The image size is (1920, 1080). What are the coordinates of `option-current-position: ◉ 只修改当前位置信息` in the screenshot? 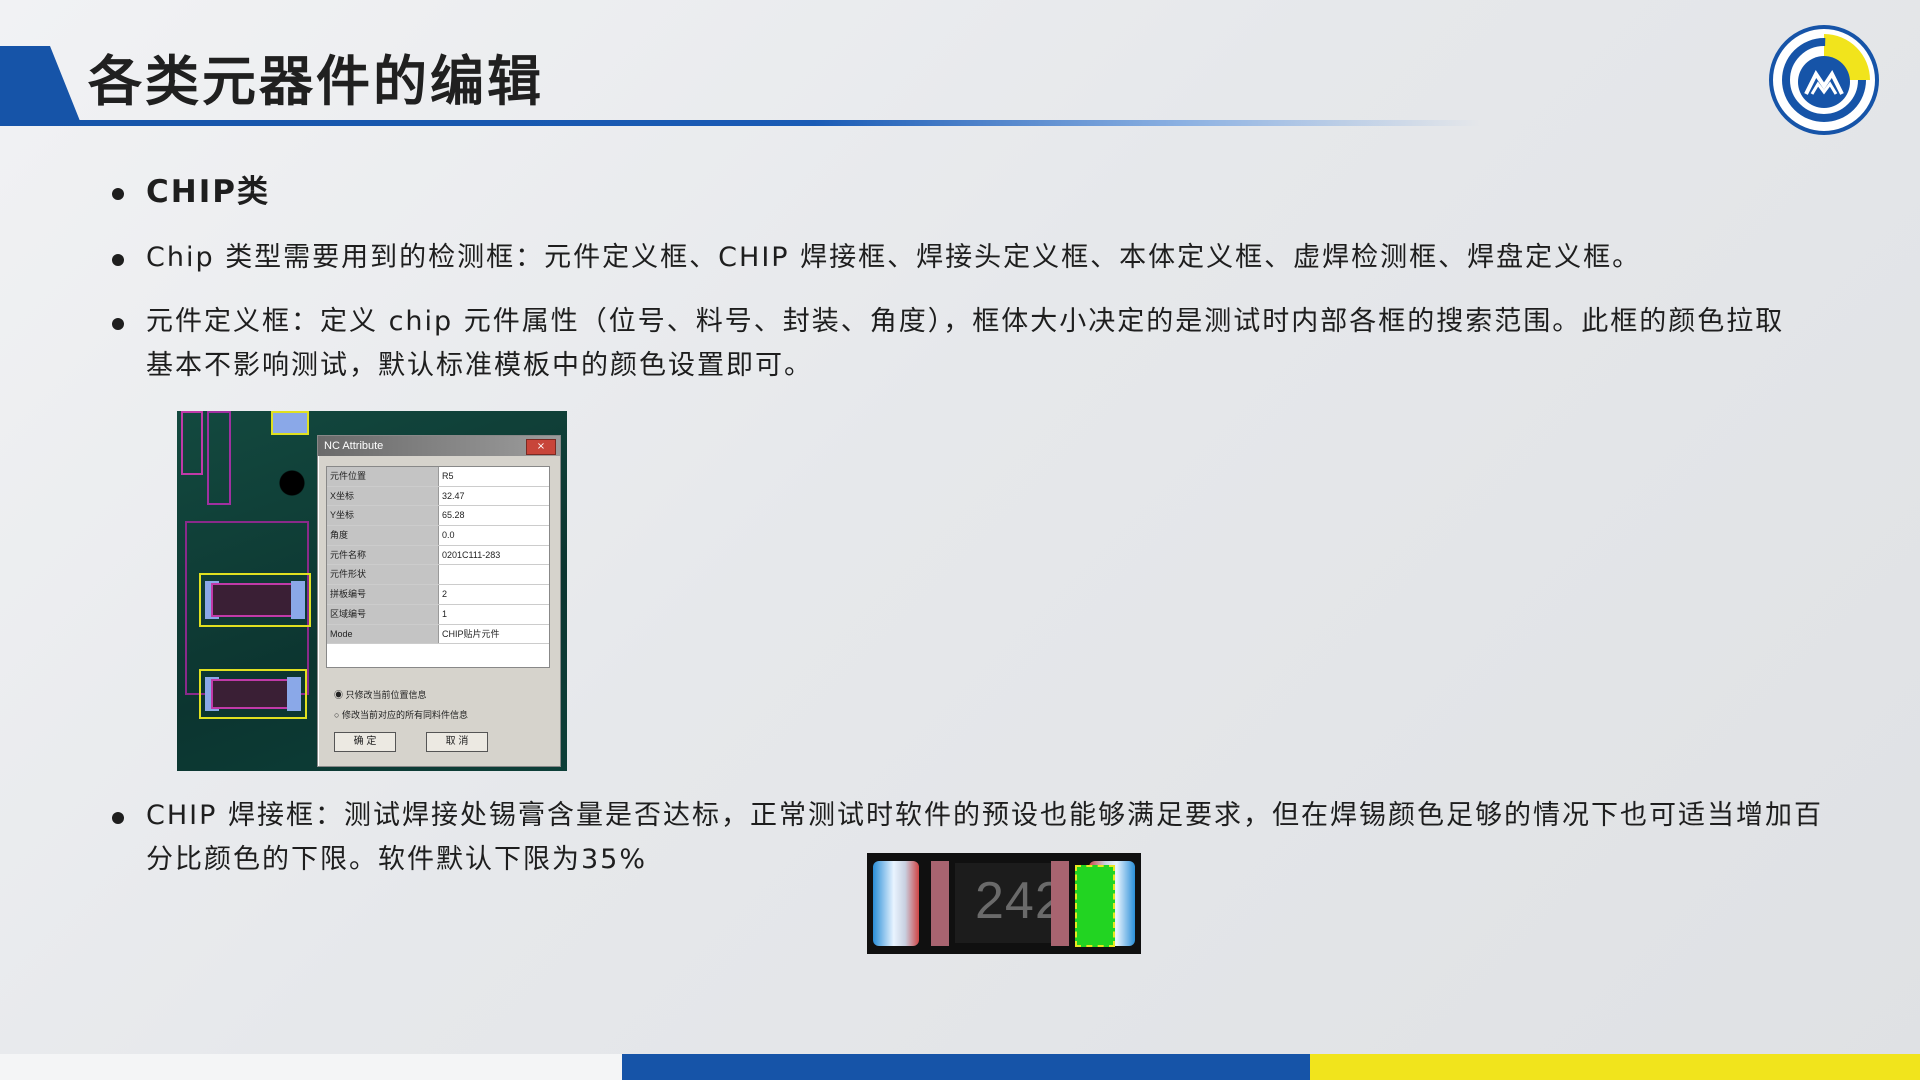 It's located at (380, 694).